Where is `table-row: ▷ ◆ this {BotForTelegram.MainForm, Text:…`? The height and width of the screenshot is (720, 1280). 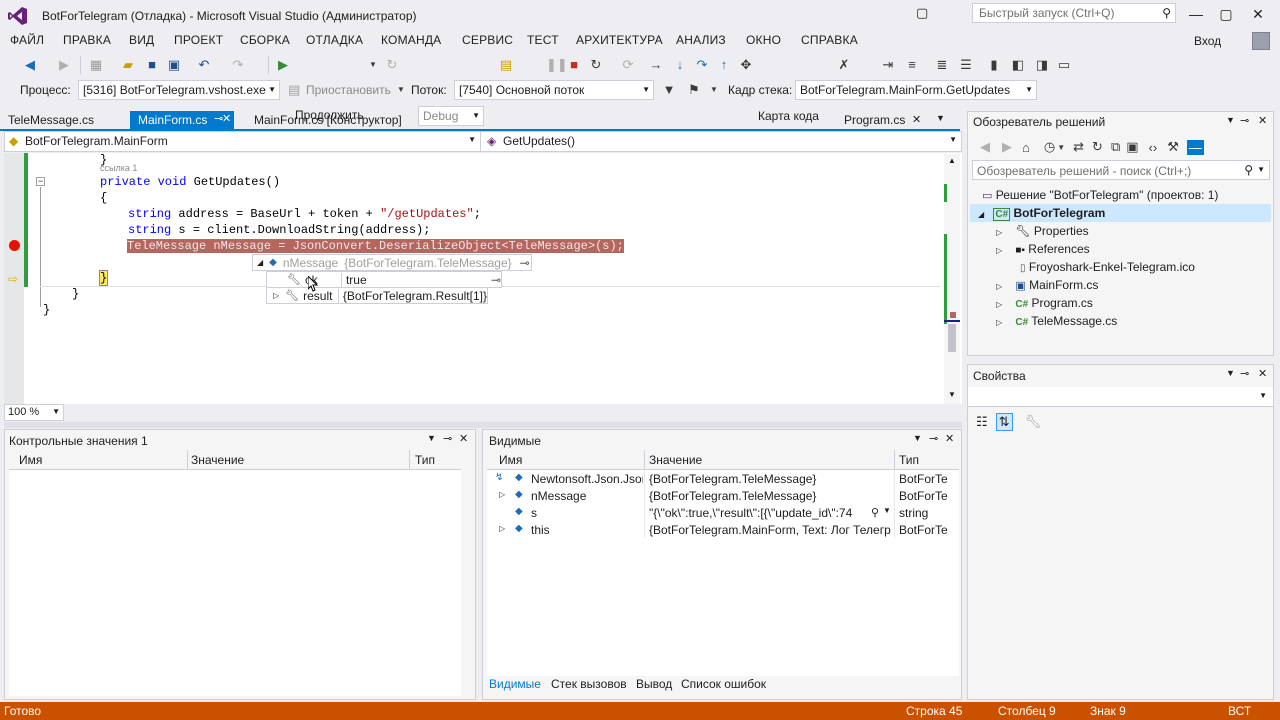
table-row: ▷ ◆ this {BotForTelegram.MainForm, Text:… is located at coordinates (723, 529).